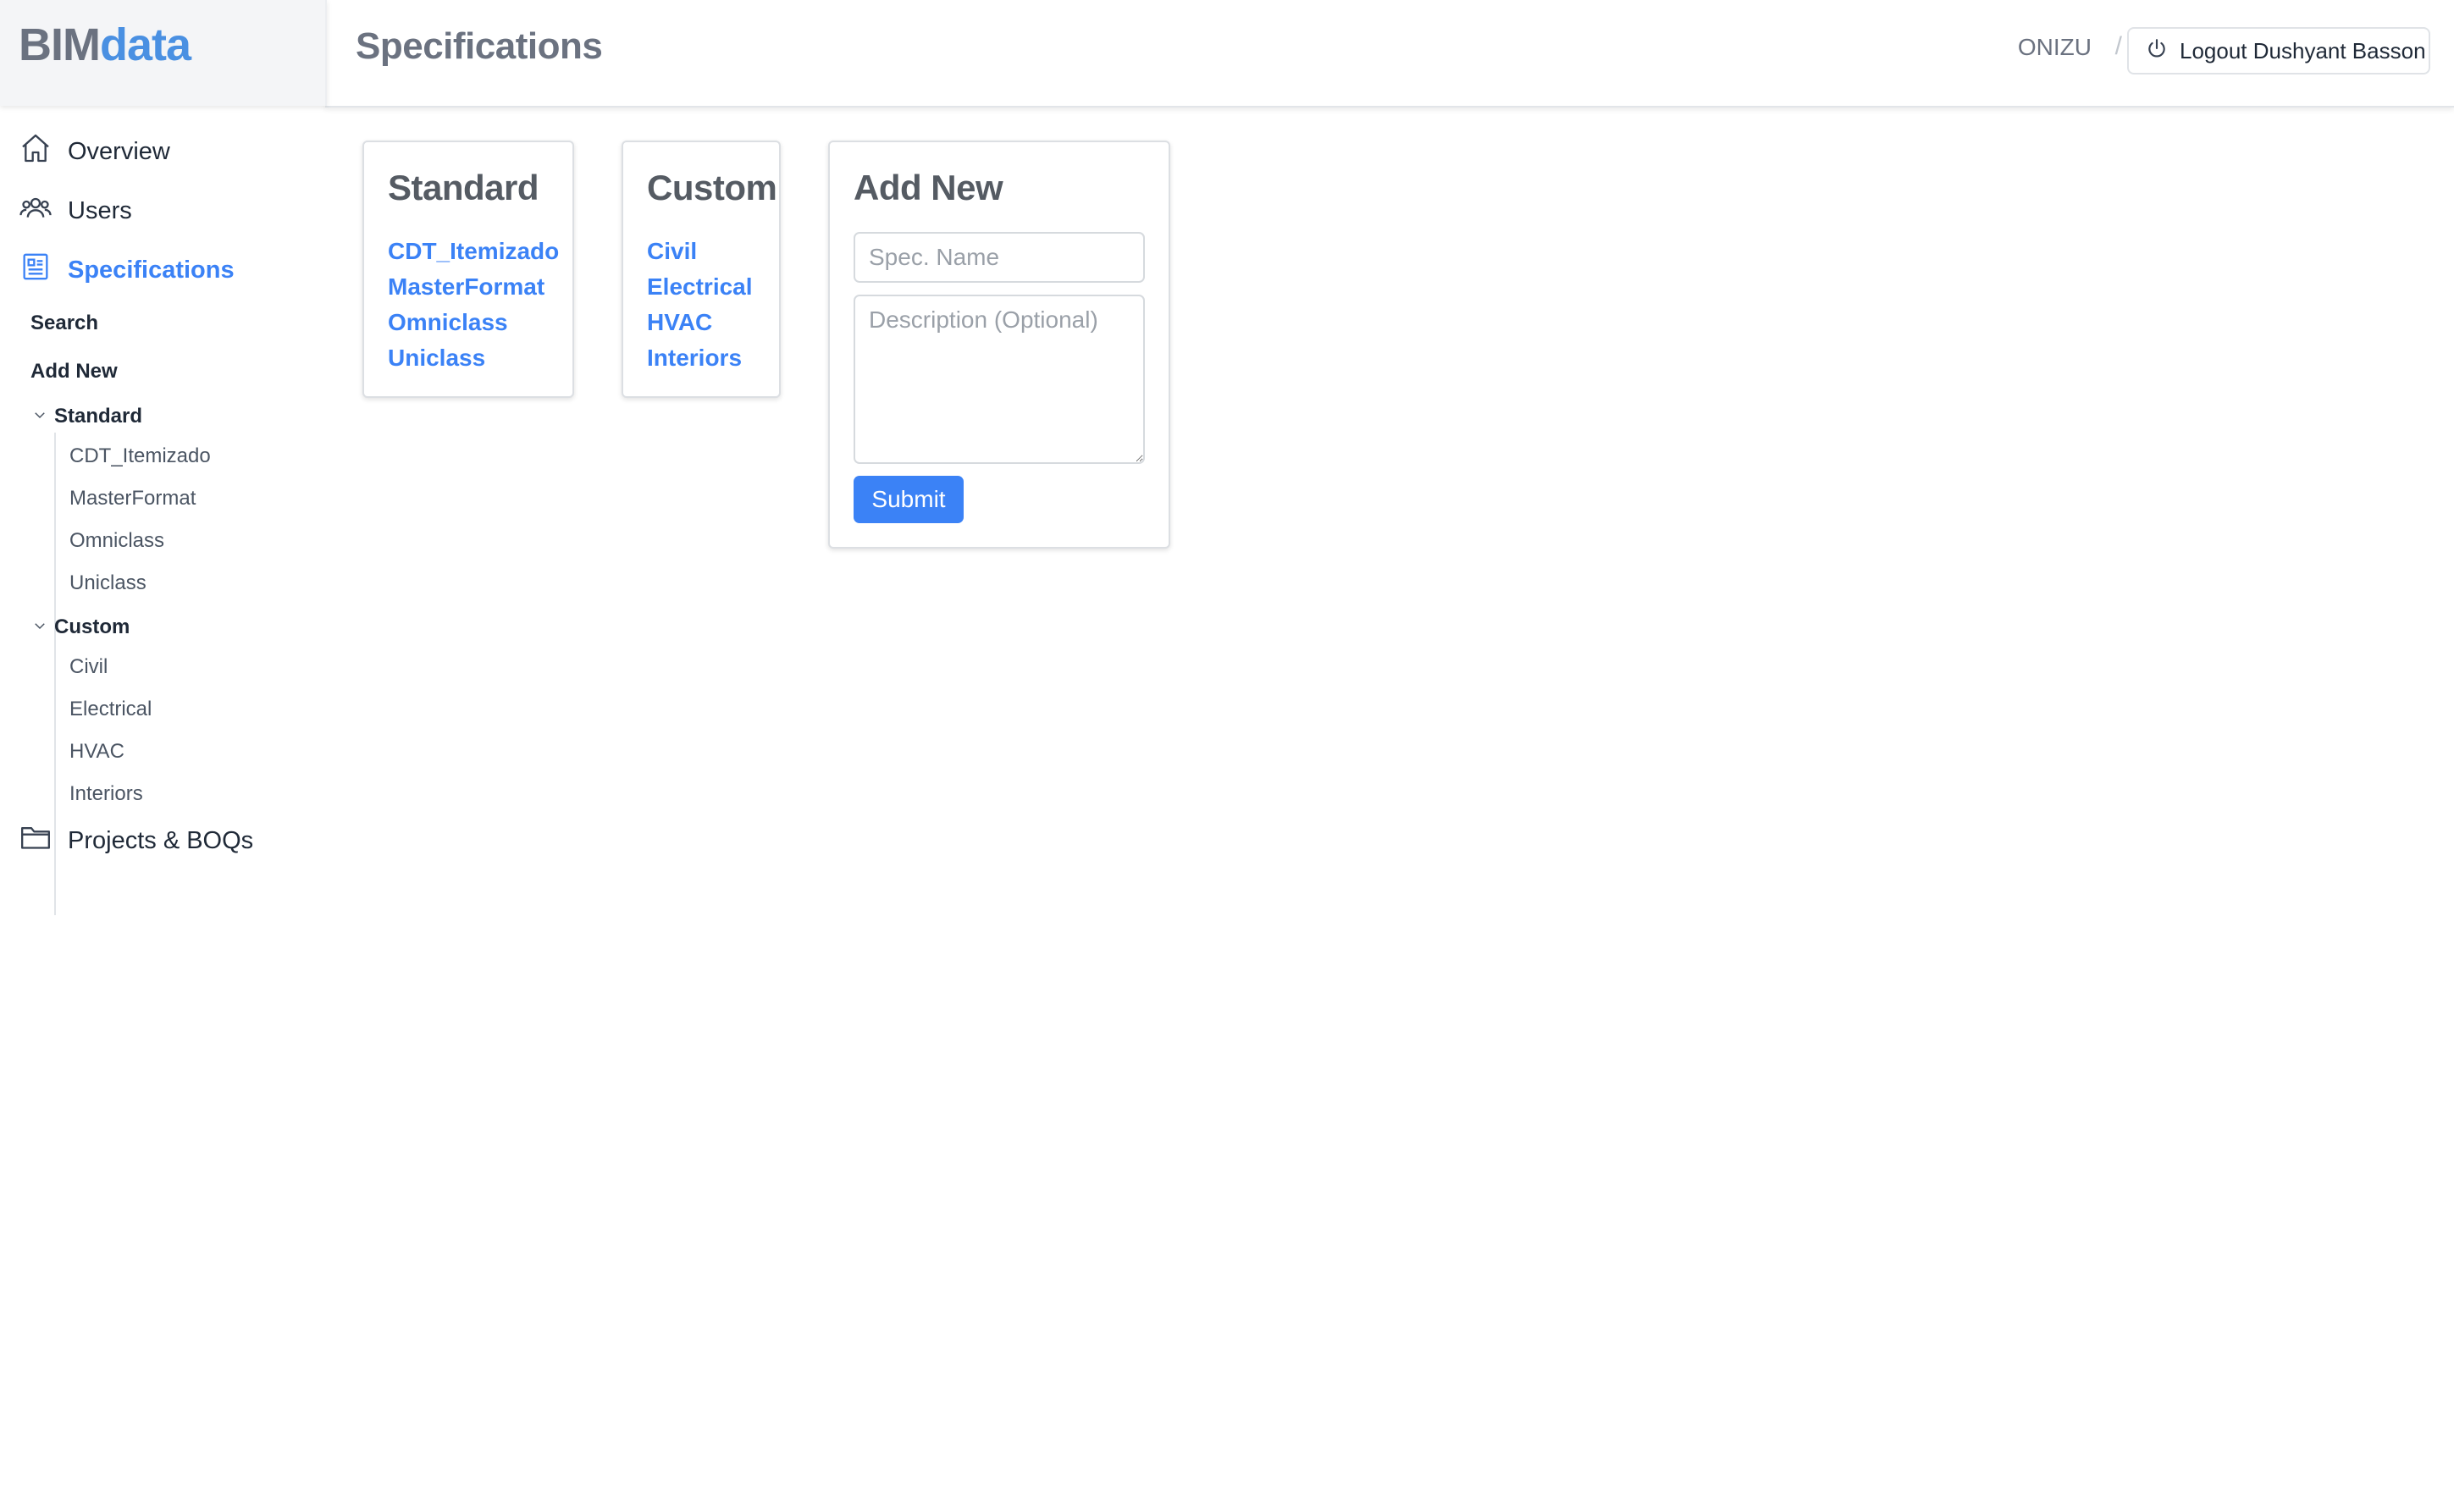 Image resolution: width=2454 pixels, height=1512 pixels. What do you see at coordinates (43, 151) in the screenshot?
I see `home-icon` at bounding box center [43, 151].